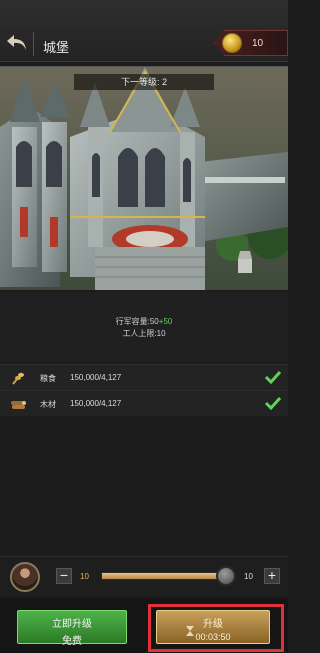  What do you see at coordinates (48, 404) in the screenshot?
I see `resource-name: 木材` at bounding box center [48, 404].